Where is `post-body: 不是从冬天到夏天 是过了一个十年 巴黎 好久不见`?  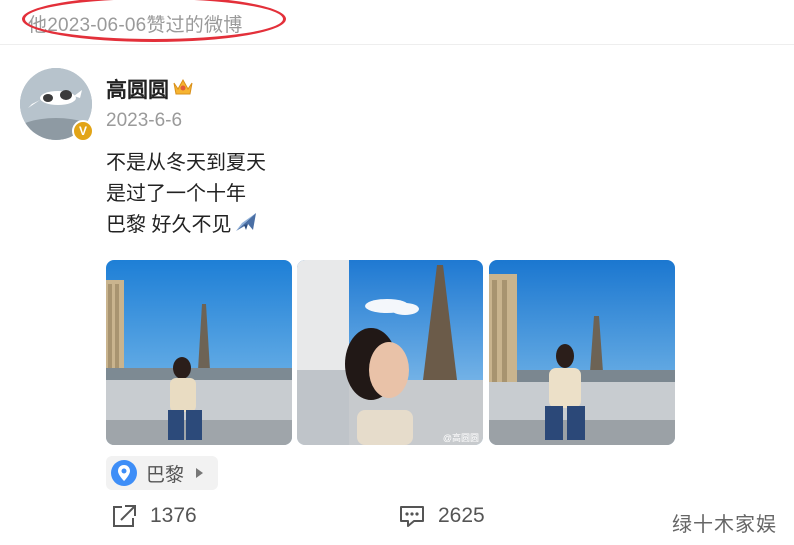 post-body: 不是从冬天到夏天 是过了一个十年 巴黎 好久不见 is located at coordinates (186, 196).